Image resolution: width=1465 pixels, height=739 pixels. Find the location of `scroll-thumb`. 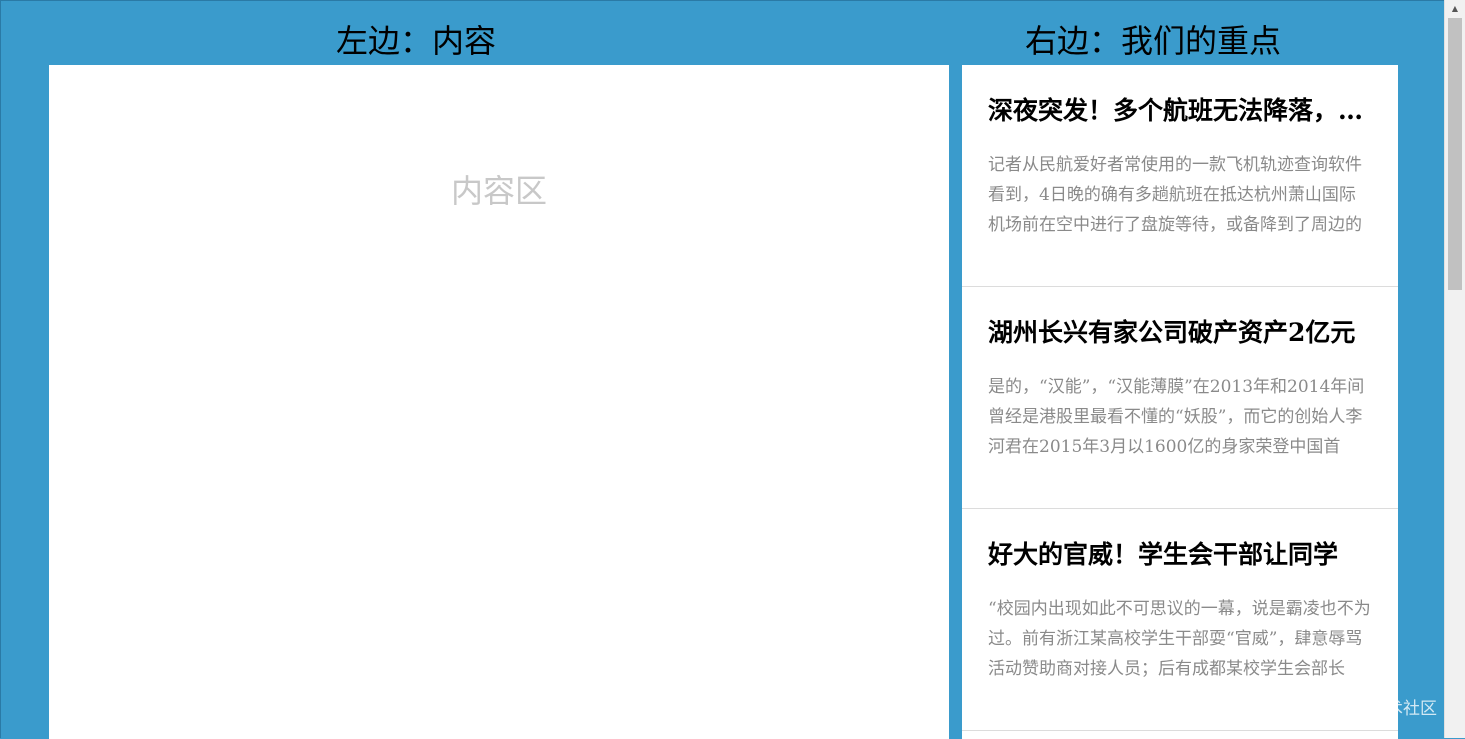

scroll-thumb is located at coordinates (1455, 154).